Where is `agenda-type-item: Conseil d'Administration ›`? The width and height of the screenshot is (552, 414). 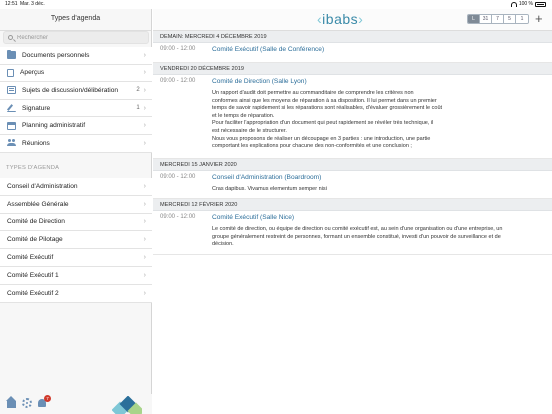
agenda-type-item: Conseil d'Administration › is located at coordinates (76, 187).